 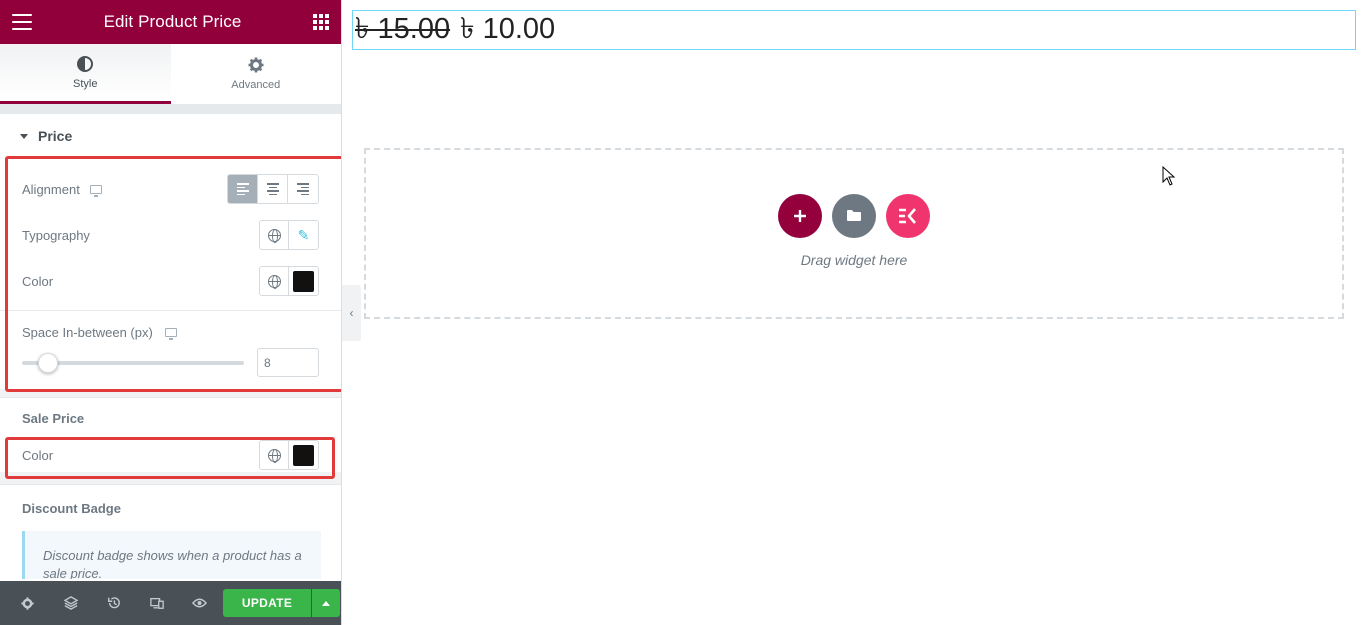 What do you see at coordinates (854, 30) in the screenshot?
I see `product-price-widget: ৳ 15.00 ৳ 10.00` at bounding box center [854, 30].